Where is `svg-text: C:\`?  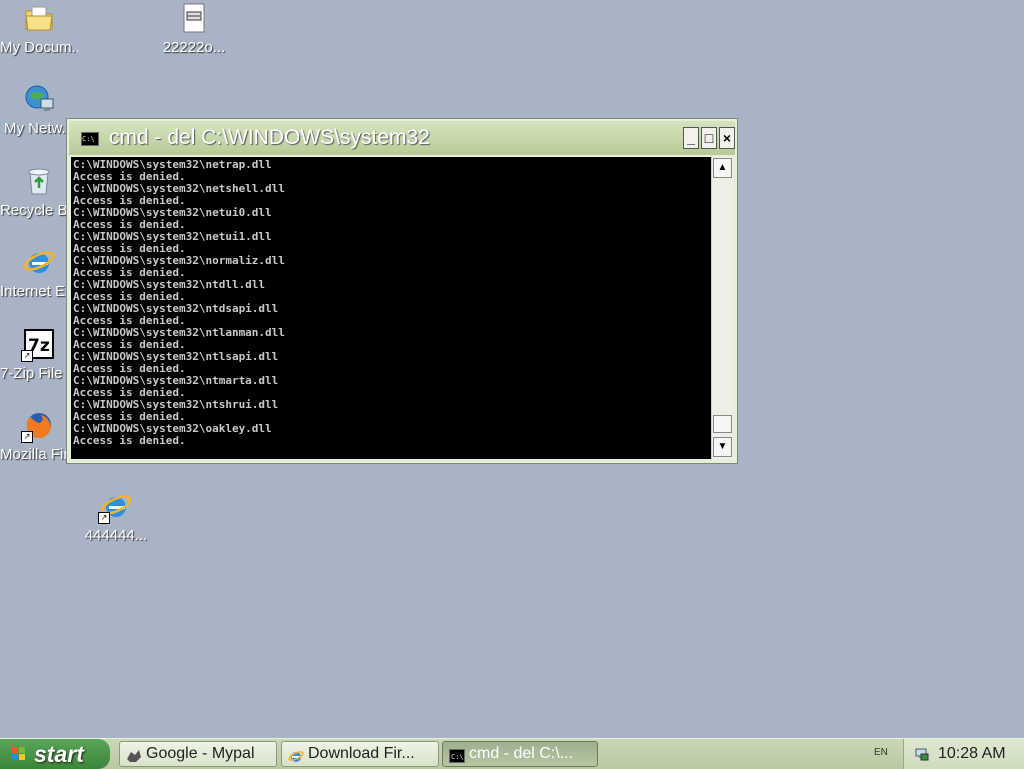 svg-text: C:\ is located at coordinates (457, 757).